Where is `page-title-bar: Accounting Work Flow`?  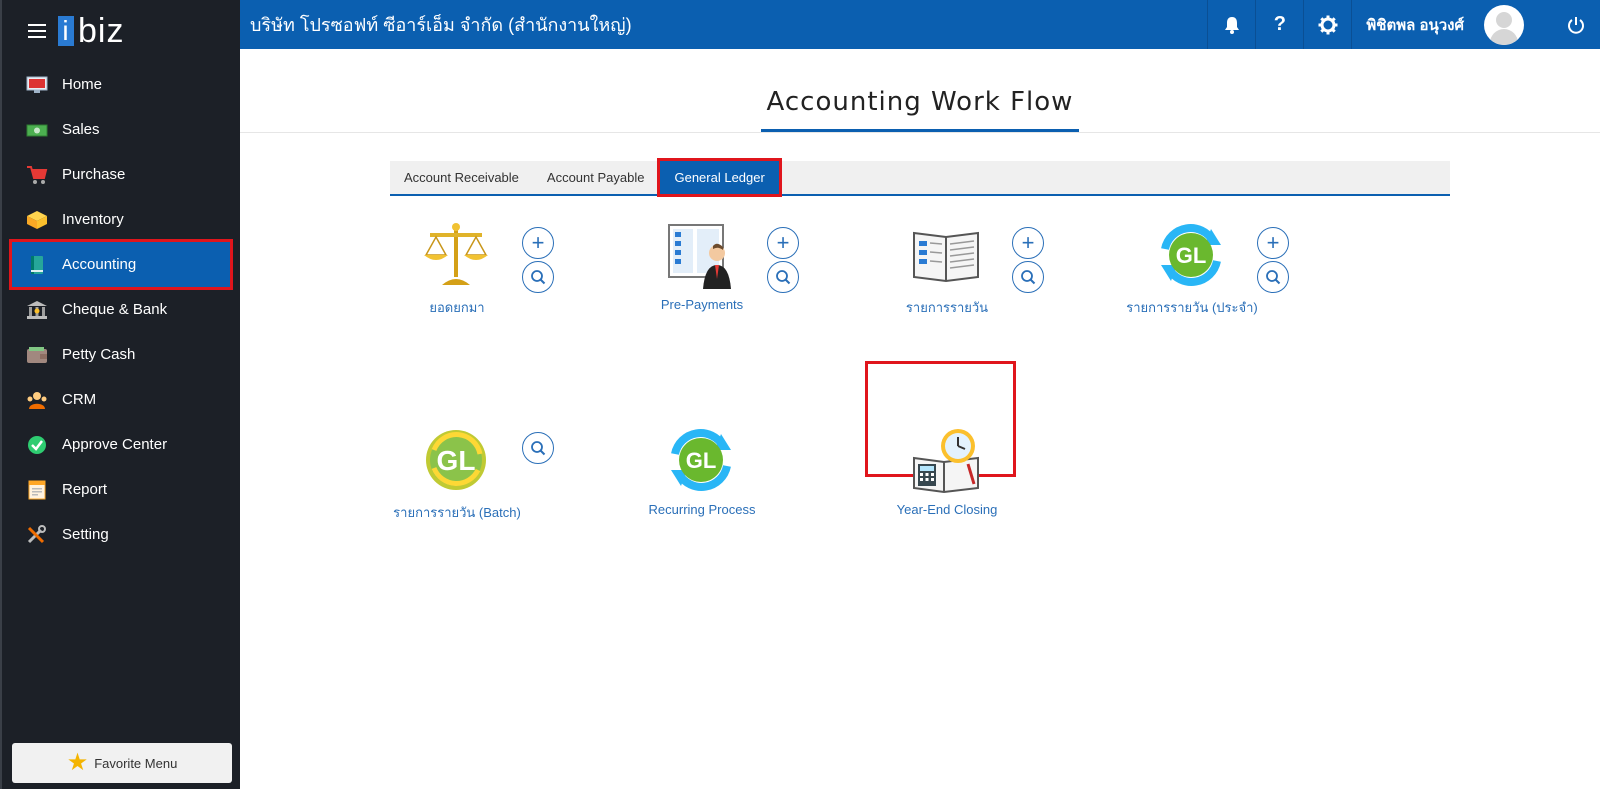 page-title-bar: Accounting Work Flow is located at coordinates (920, 91).